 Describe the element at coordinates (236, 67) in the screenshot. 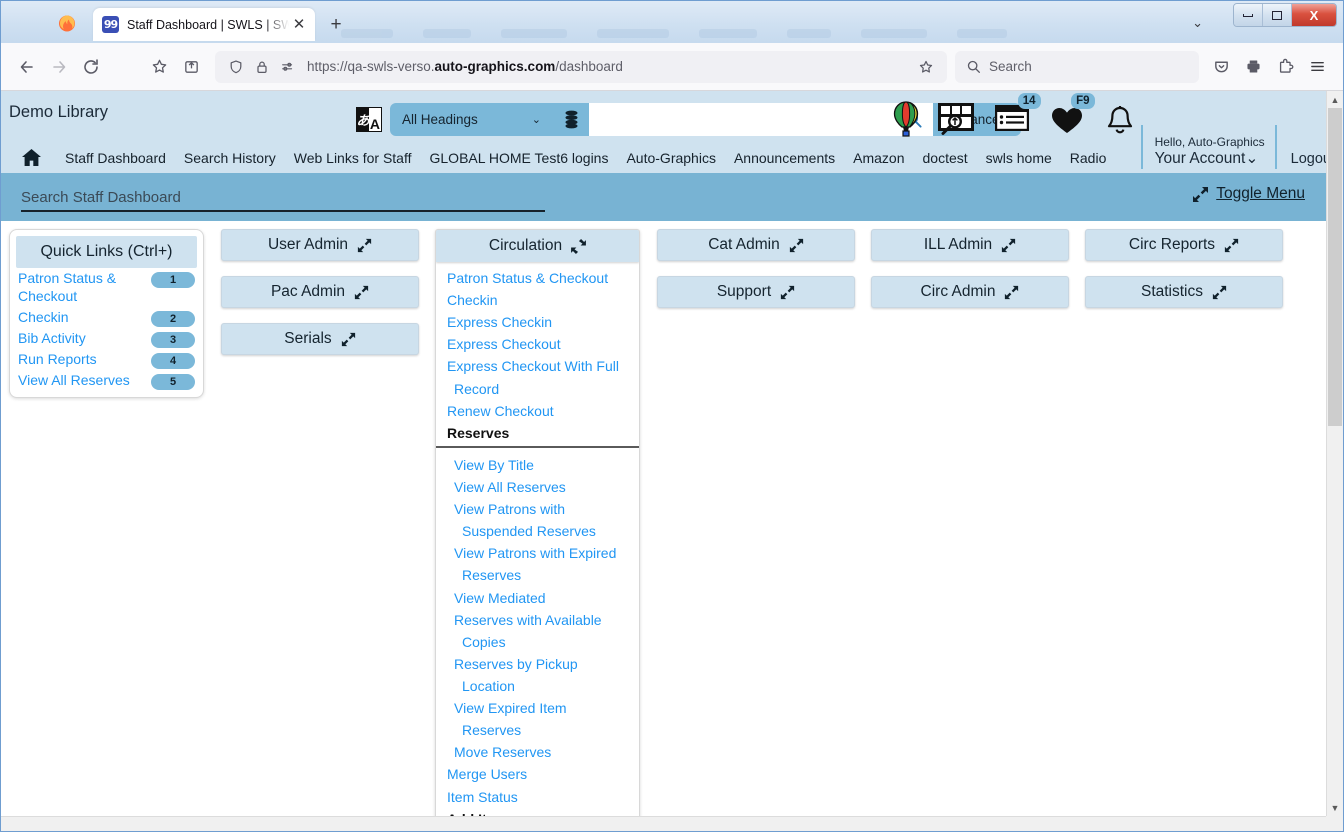

I see `tracking-protection-shield-icon` at that location.